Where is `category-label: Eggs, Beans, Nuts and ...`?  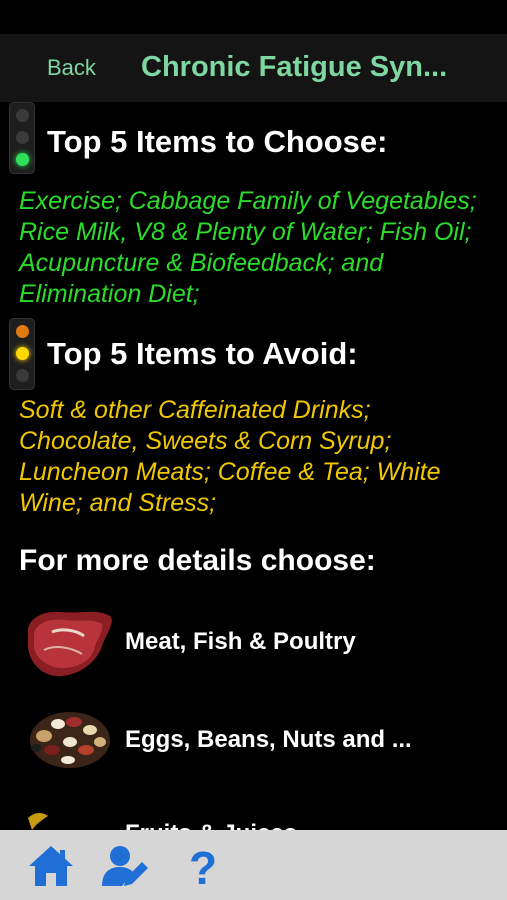
category-label: Eggs, Beans, Nuts and ... is located at coordinates (268, 739).